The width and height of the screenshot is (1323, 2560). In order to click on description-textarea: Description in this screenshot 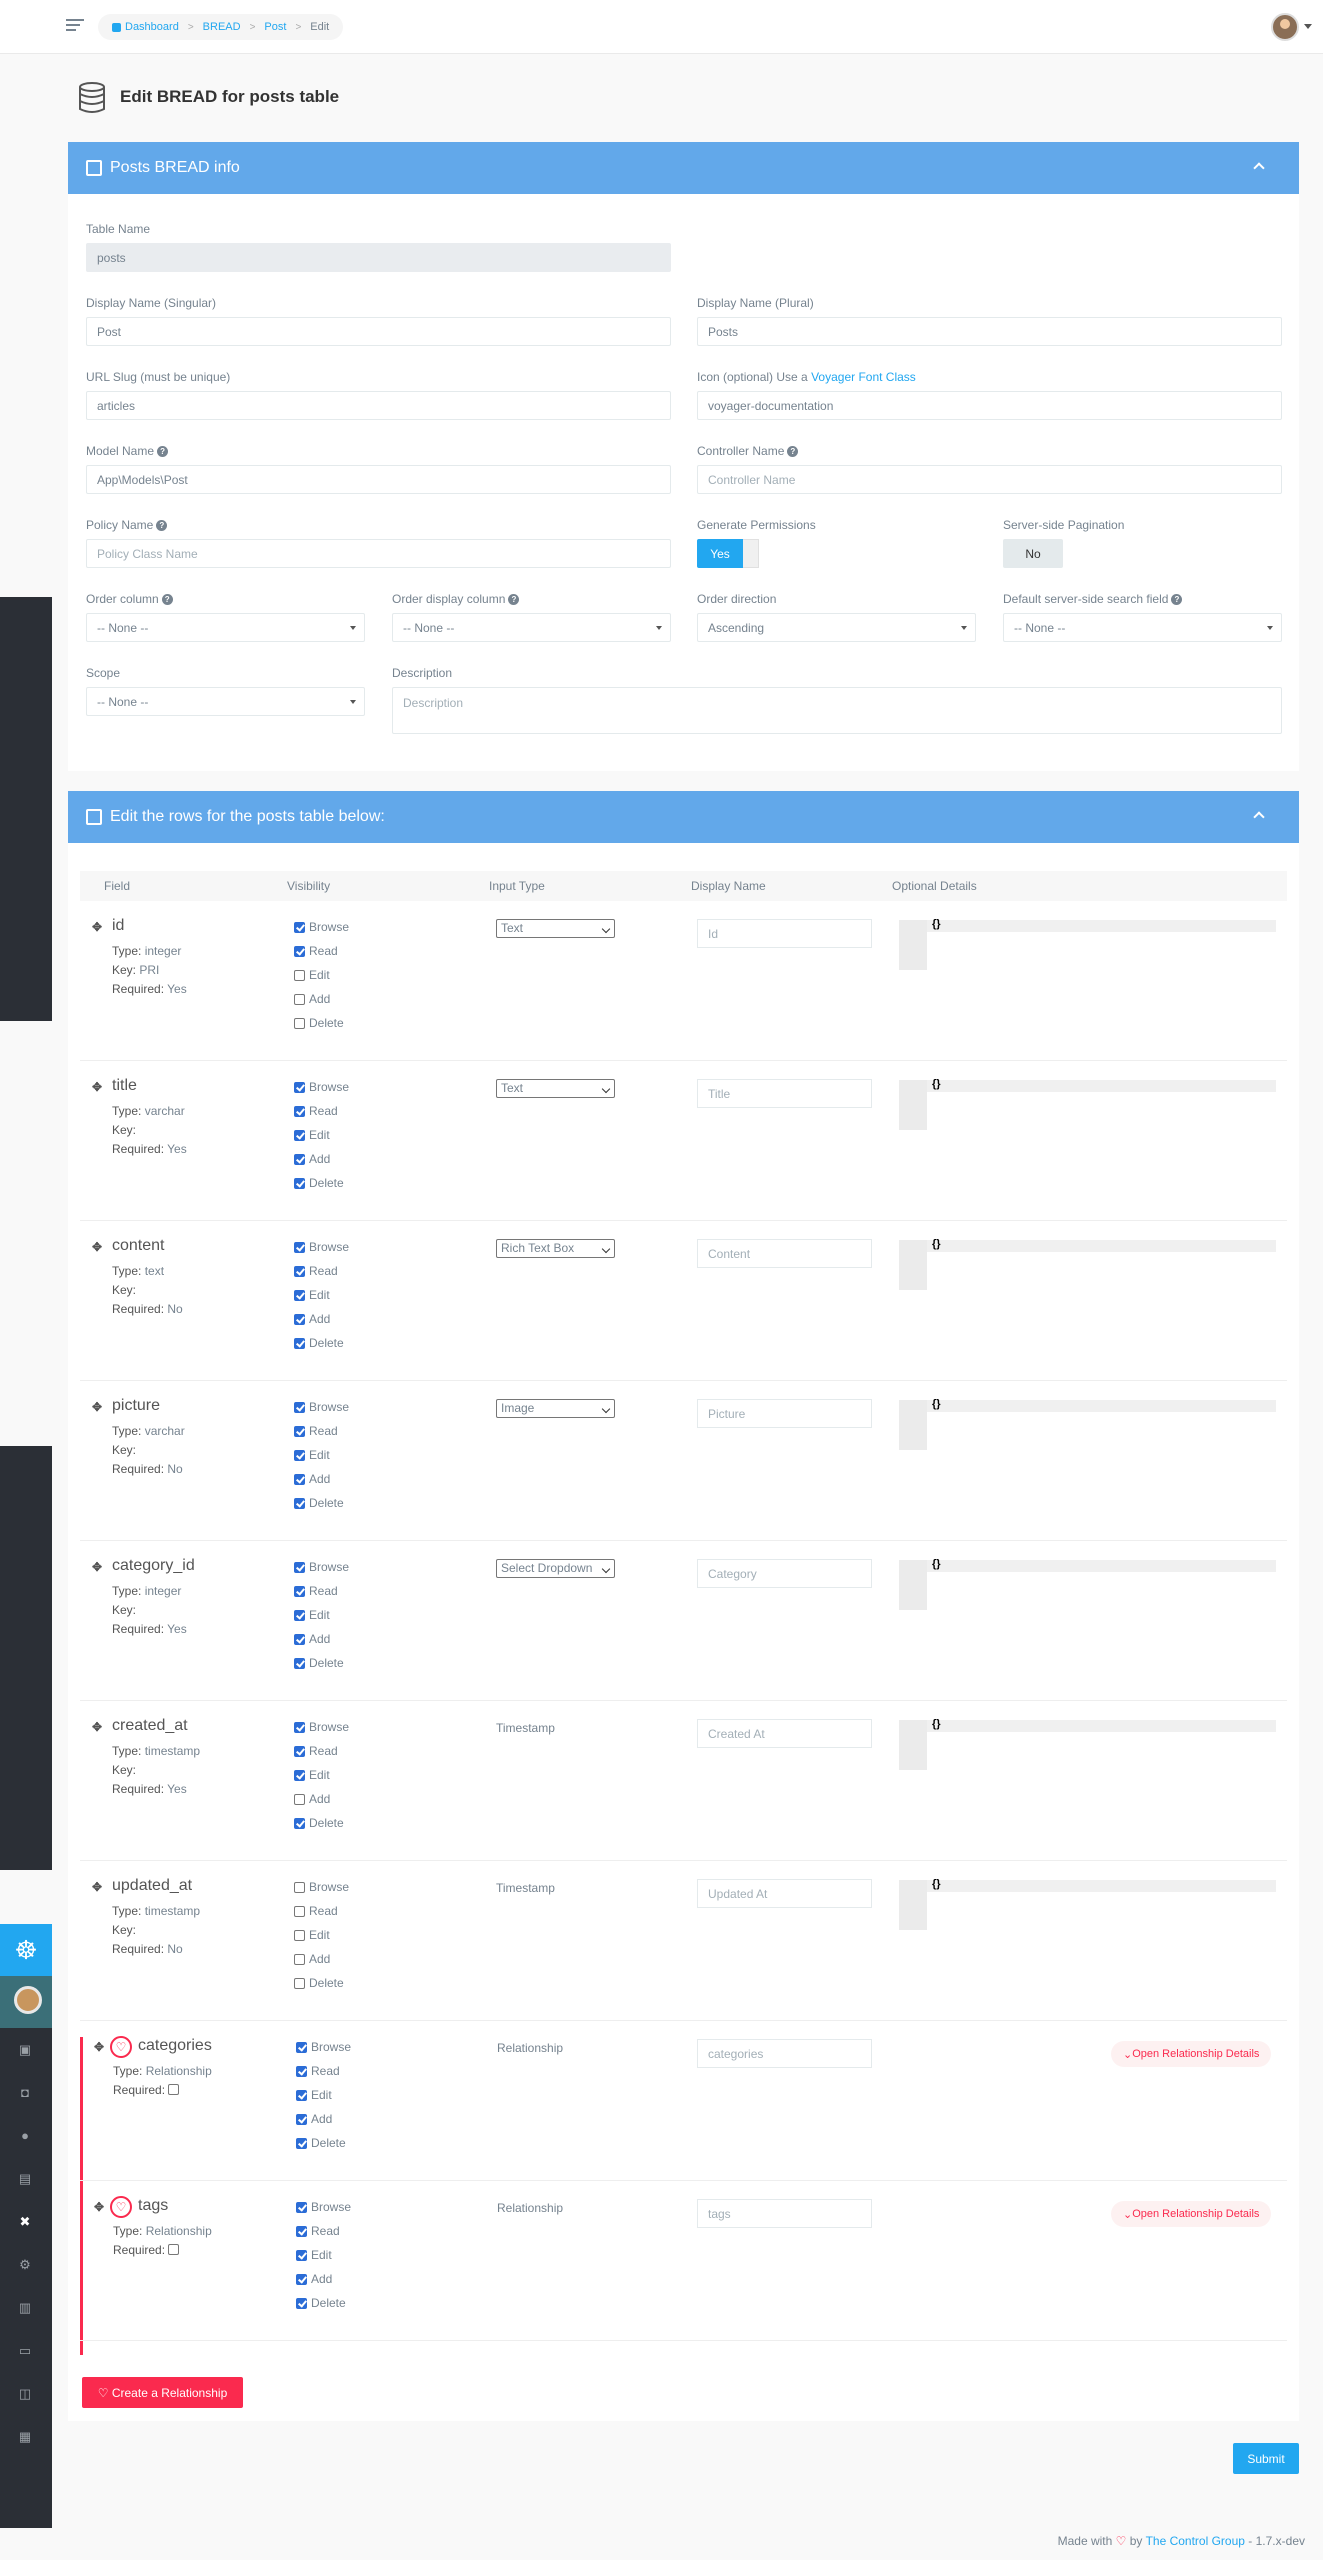, I will do `click(837, 710)`.